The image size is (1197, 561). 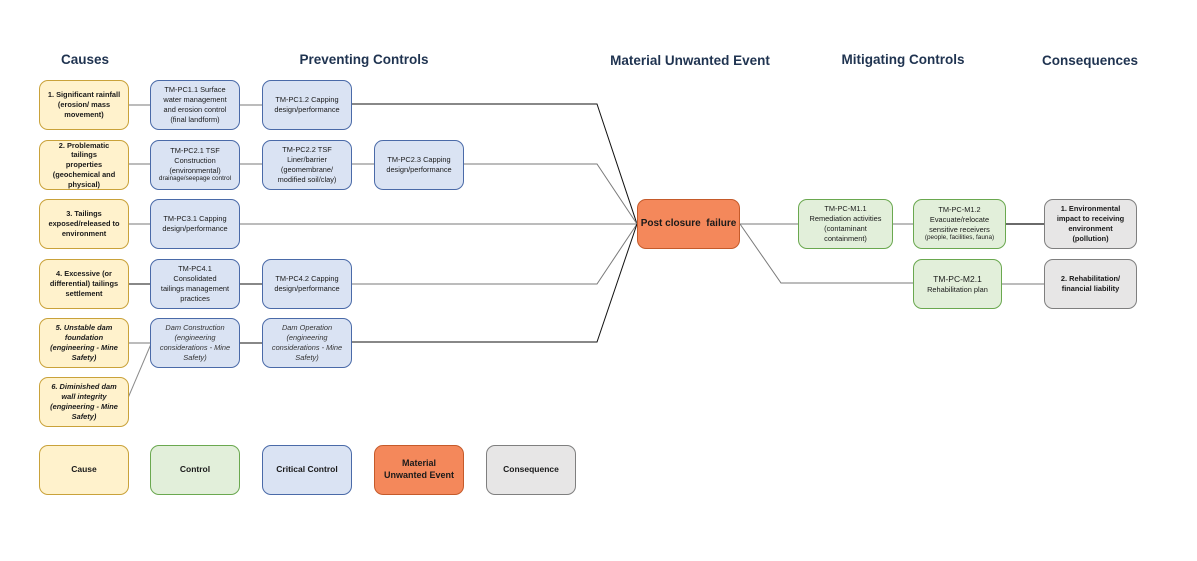 What do you see at coordinates (195, 119) in the screenshot?
I see `control-text: (final landform)` at bounding box center [195, 119].